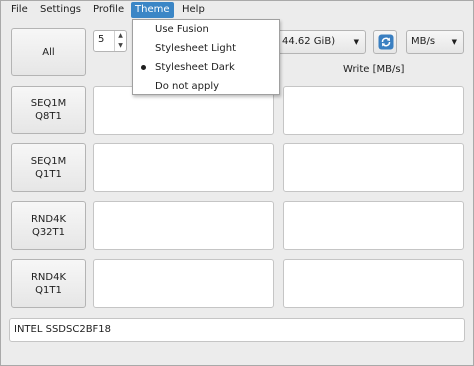 This screenshot has width=474, height=366. What do you see at coordinates (152, 10) in the screenshot?
I see `menu-theme: Theme` at bounding box center [152, 10].